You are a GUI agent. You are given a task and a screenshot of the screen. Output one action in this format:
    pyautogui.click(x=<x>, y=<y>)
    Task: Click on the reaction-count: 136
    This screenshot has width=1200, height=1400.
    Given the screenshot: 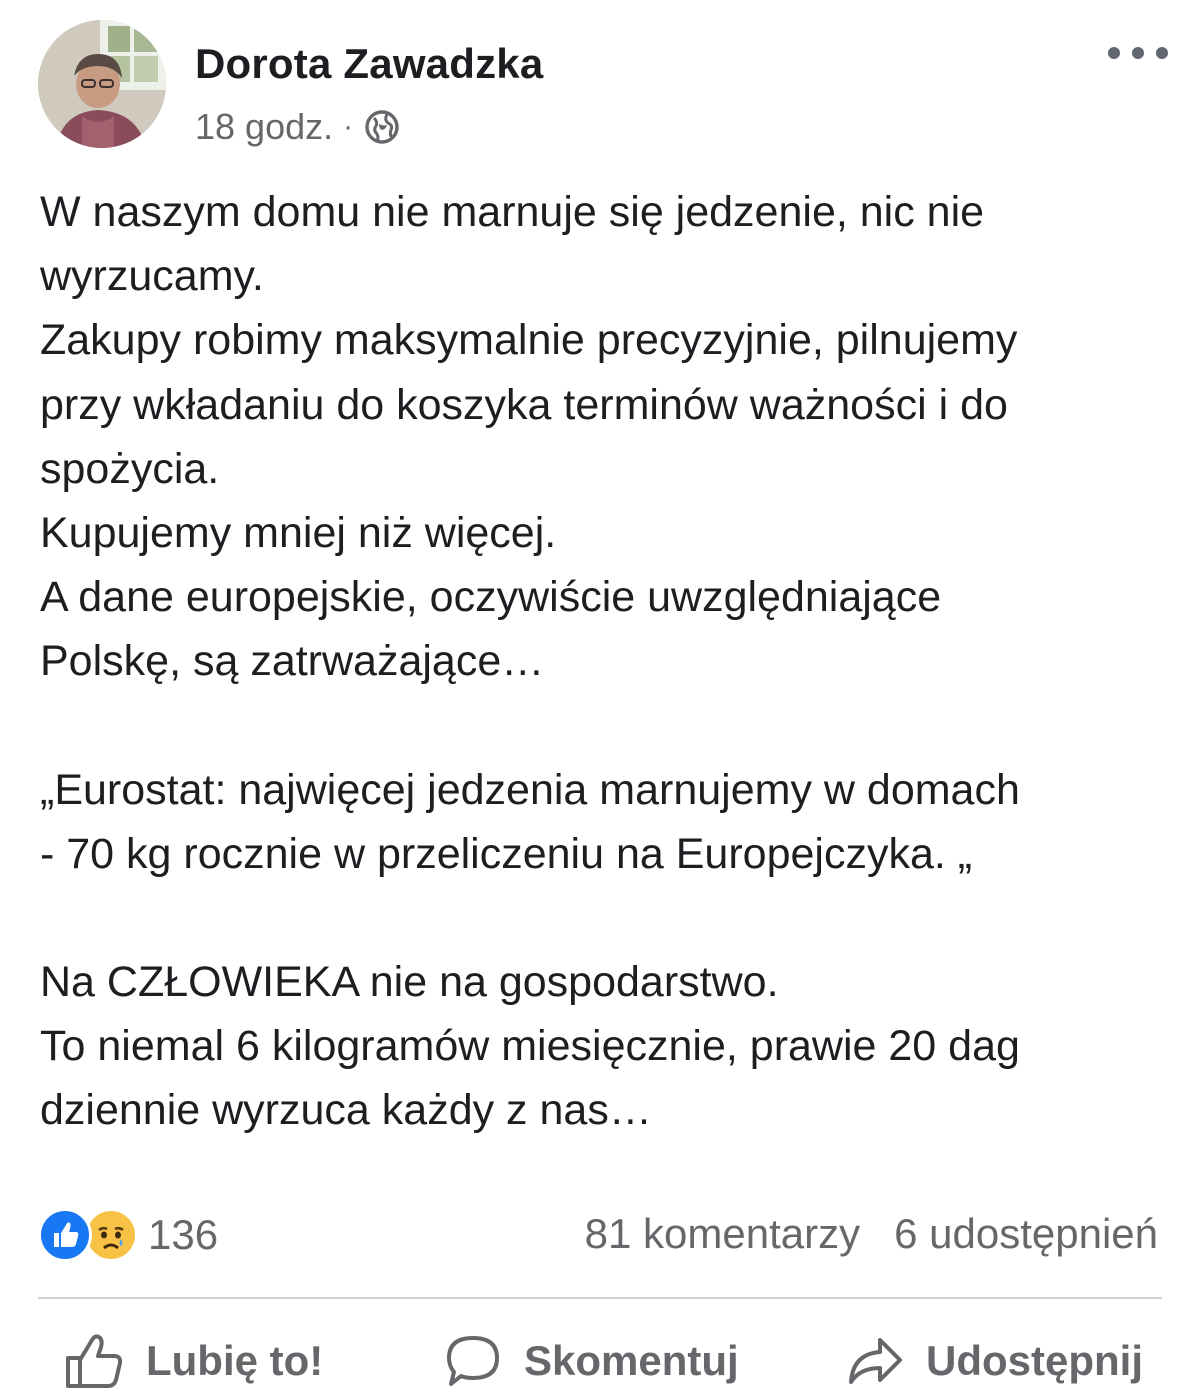 What is the action you would take?
    pyautogui.click(x=183, y=1235)
    